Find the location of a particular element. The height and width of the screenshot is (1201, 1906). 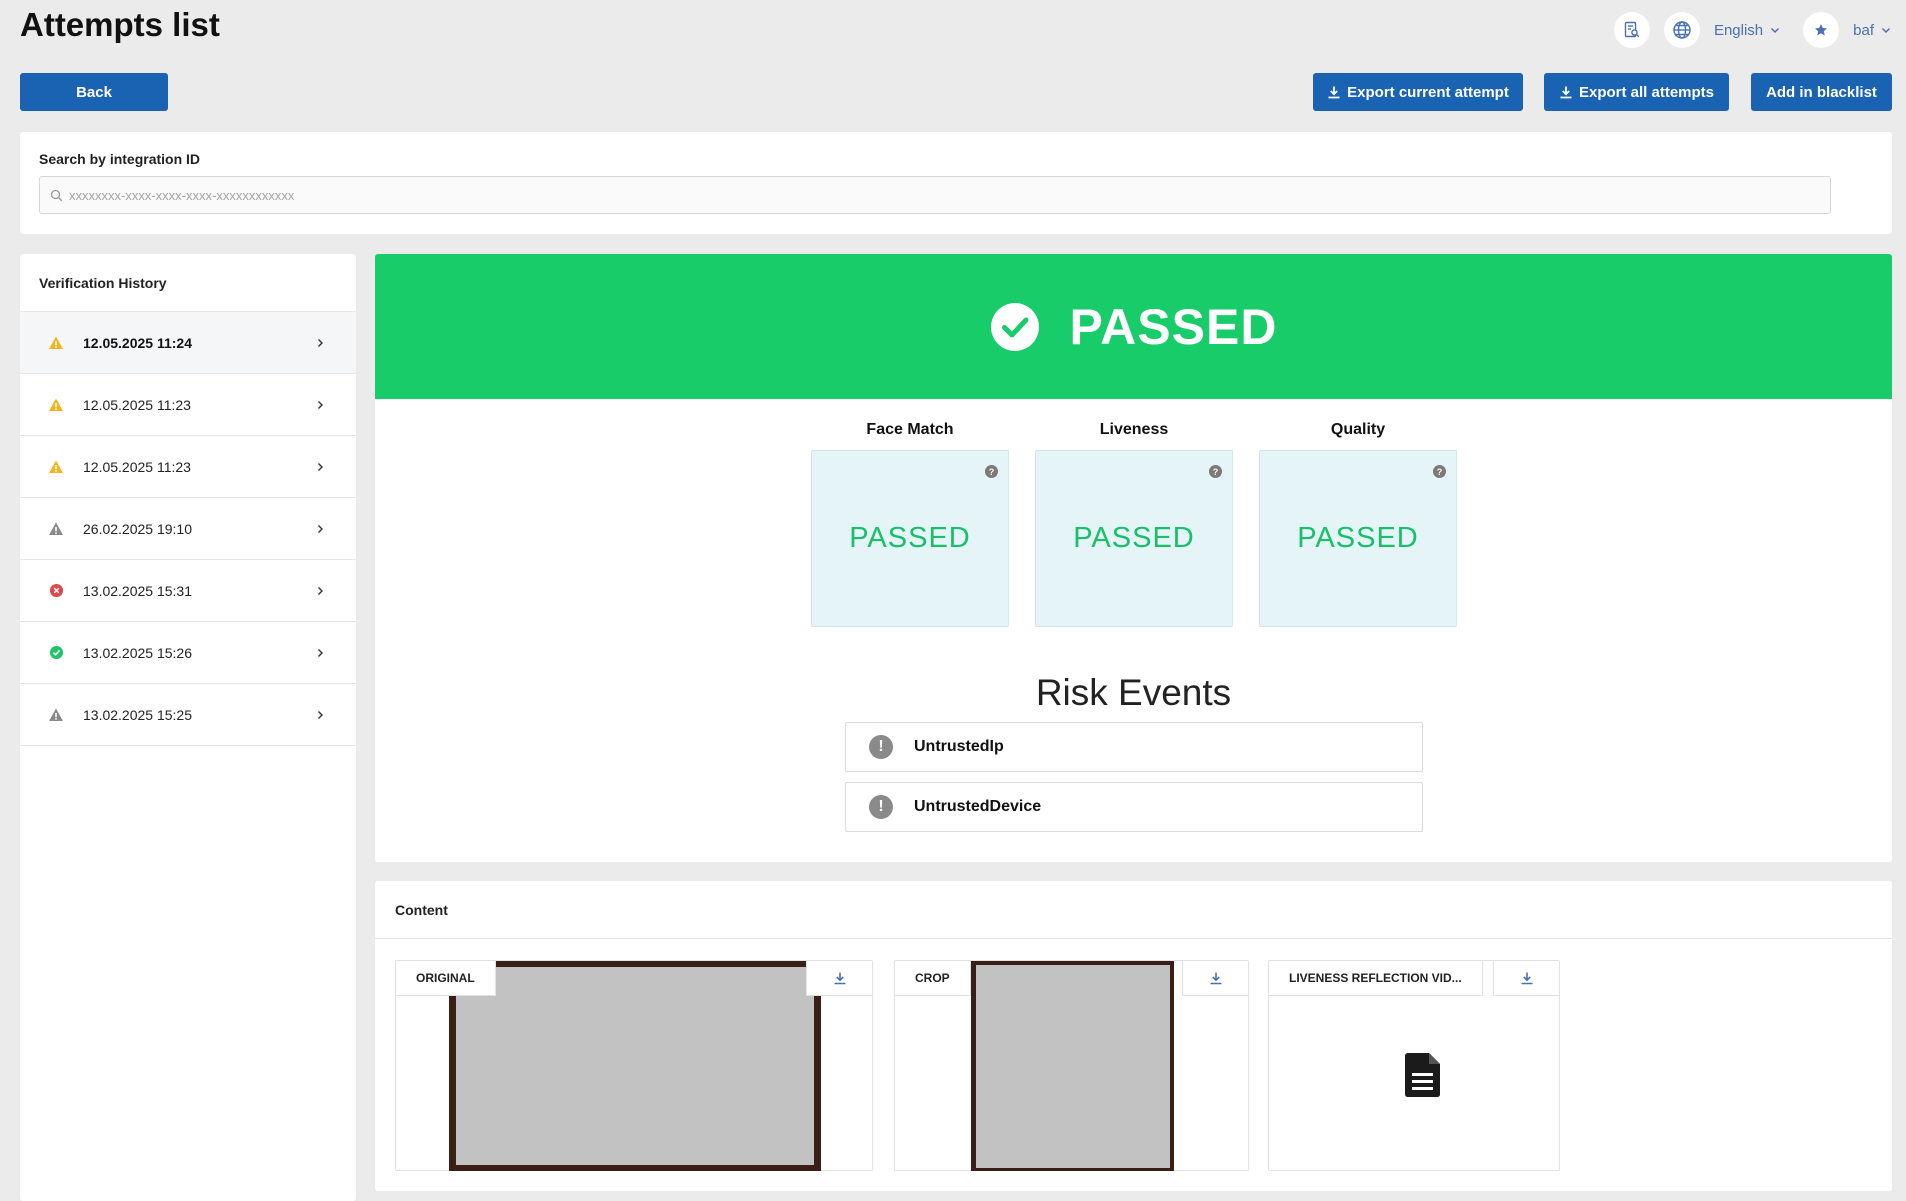

crop-image-preview is located at coordinates (1073, 1066).